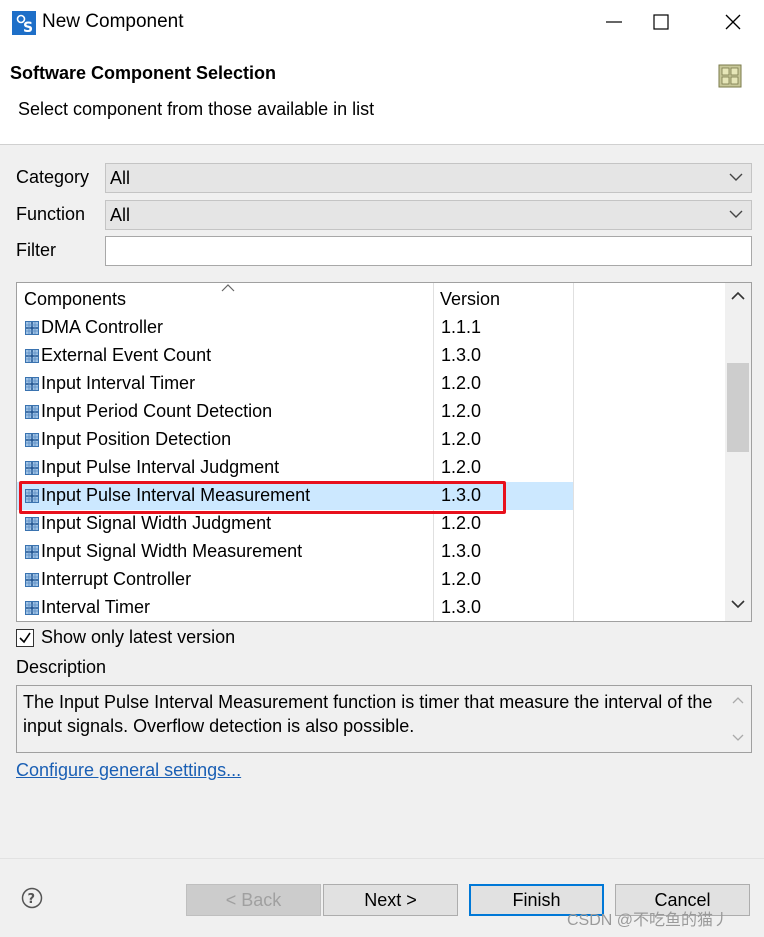 This screenshot has height=937, width=764. I want to click on function-value: All, so click(120, 215).